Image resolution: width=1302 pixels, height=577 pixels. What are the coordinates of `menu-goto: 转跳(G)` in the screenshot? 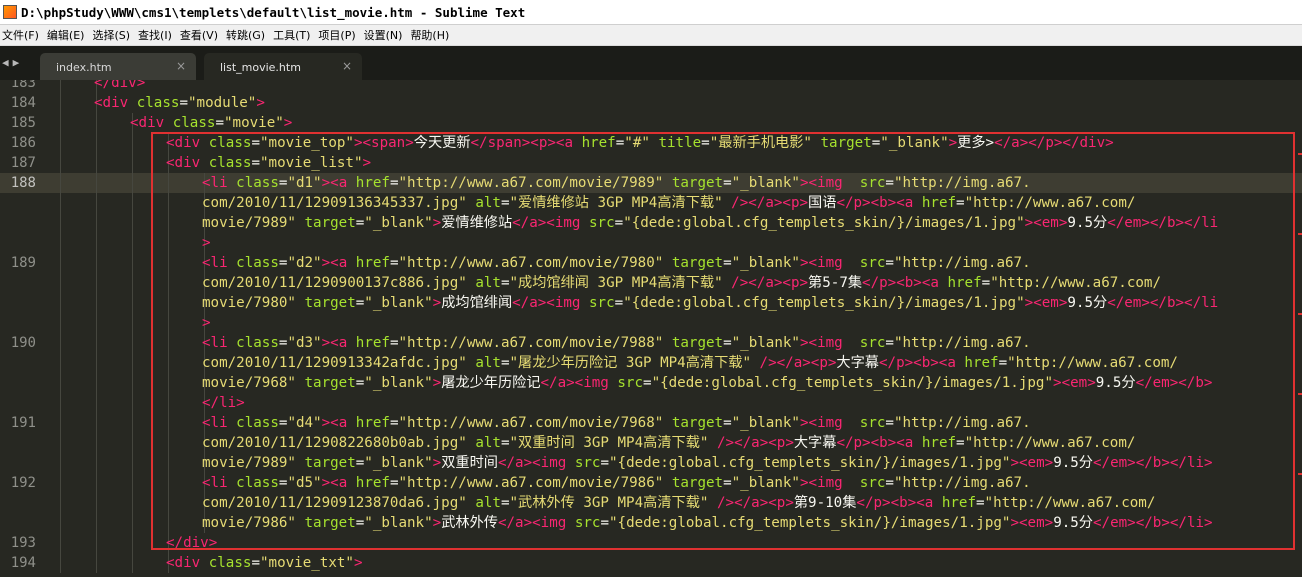 It's located at (247, 35).